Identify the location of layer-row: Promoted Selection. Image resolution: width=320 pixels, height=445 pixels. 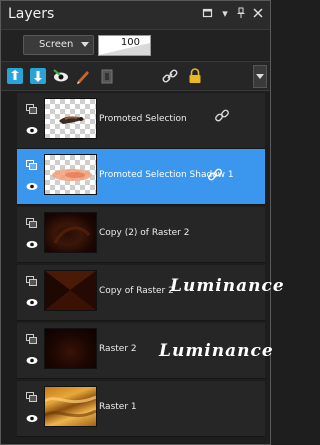
(141, 121).